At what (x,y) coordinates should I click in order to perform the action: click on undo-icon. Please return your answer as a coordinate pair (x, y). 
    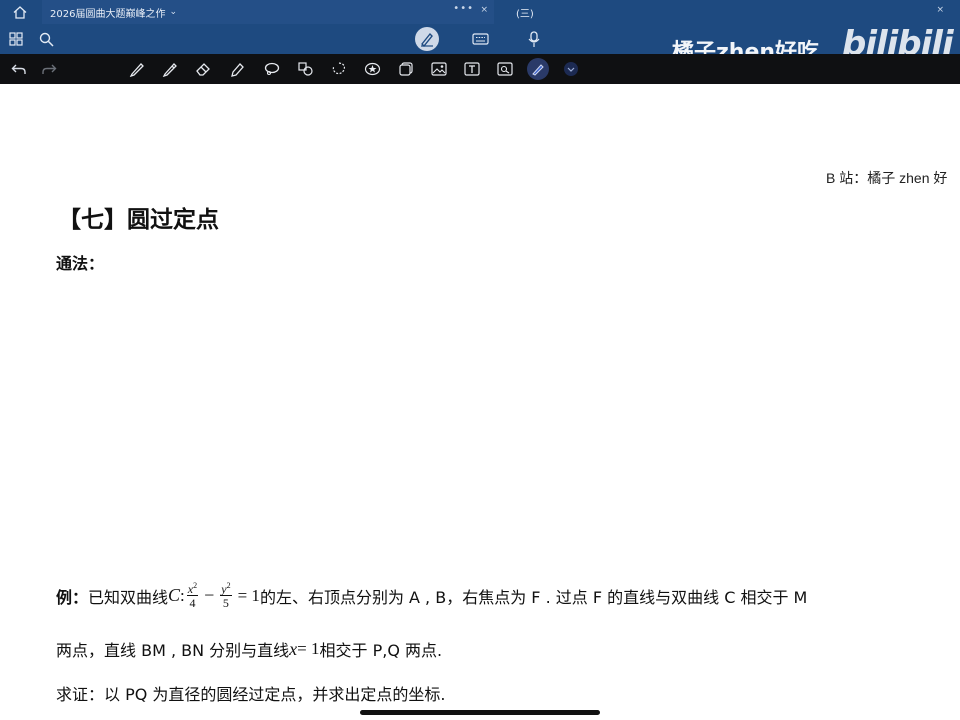
    Looking at the image, I should click on (19, 69).